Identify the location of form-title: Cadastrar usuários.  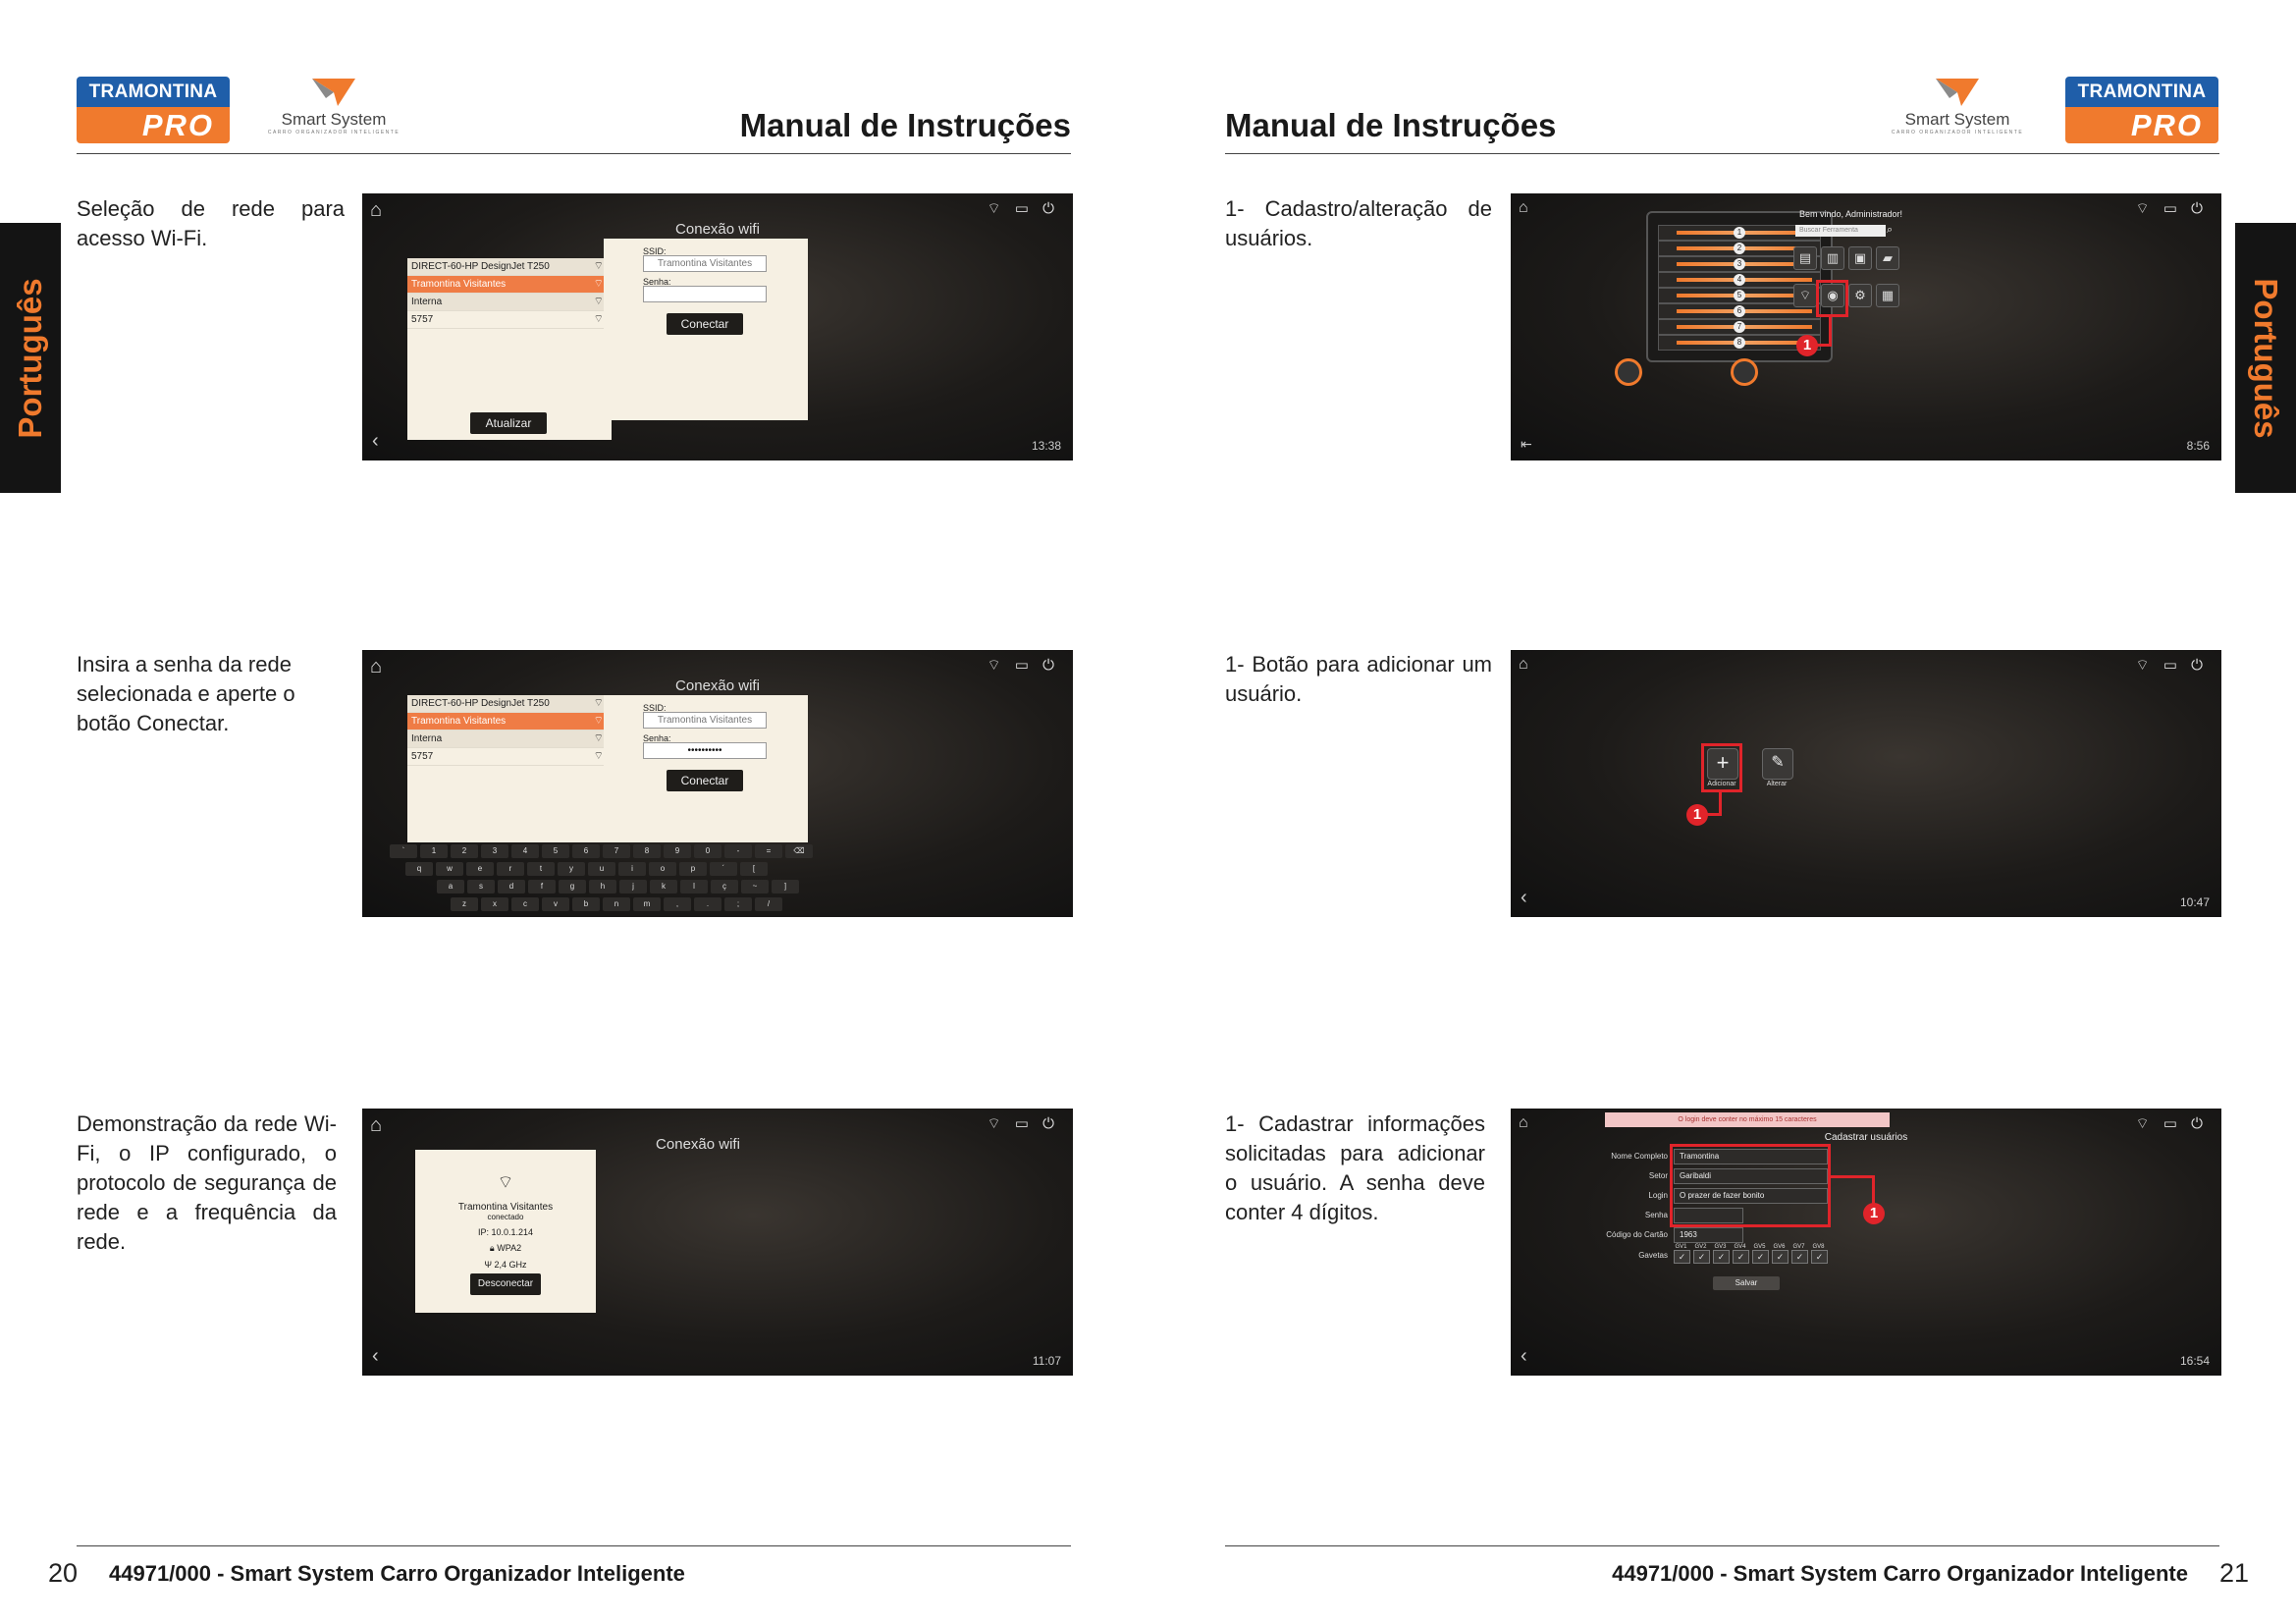
(1866, 1137).